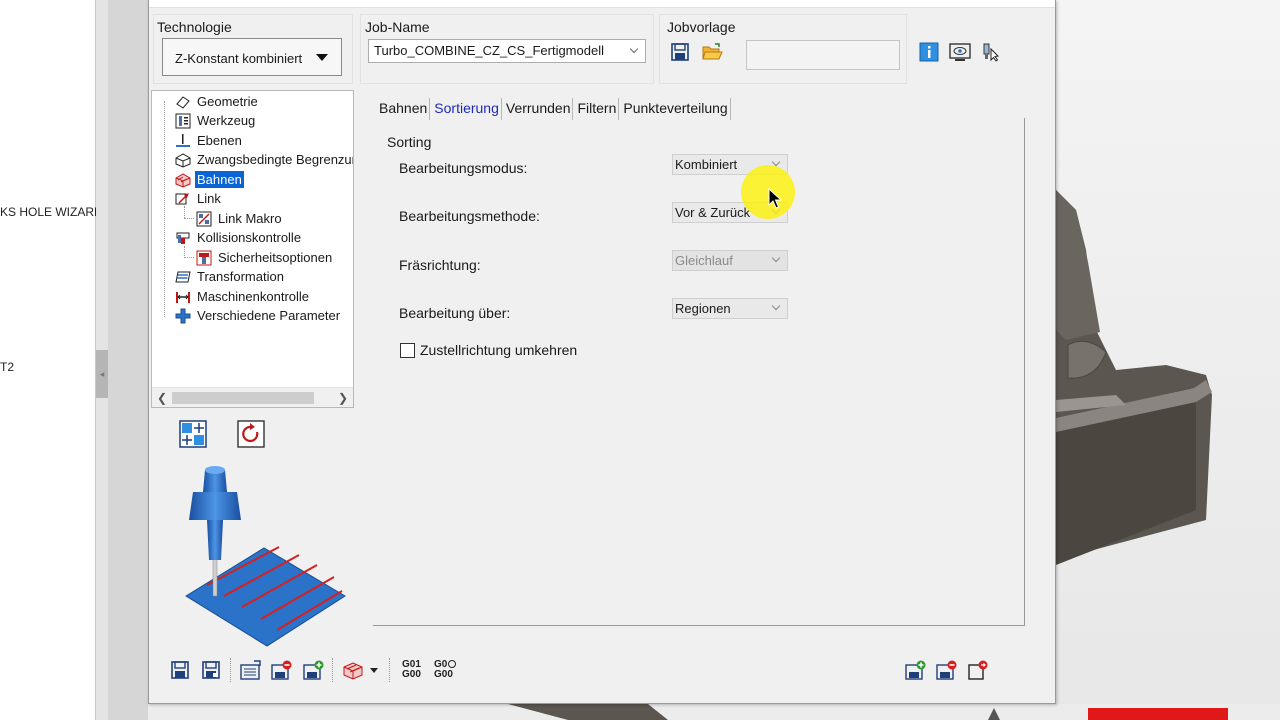 The width and height of the screenshot is (1280, 720). I want to click on save-template-button, so click(680, 52).